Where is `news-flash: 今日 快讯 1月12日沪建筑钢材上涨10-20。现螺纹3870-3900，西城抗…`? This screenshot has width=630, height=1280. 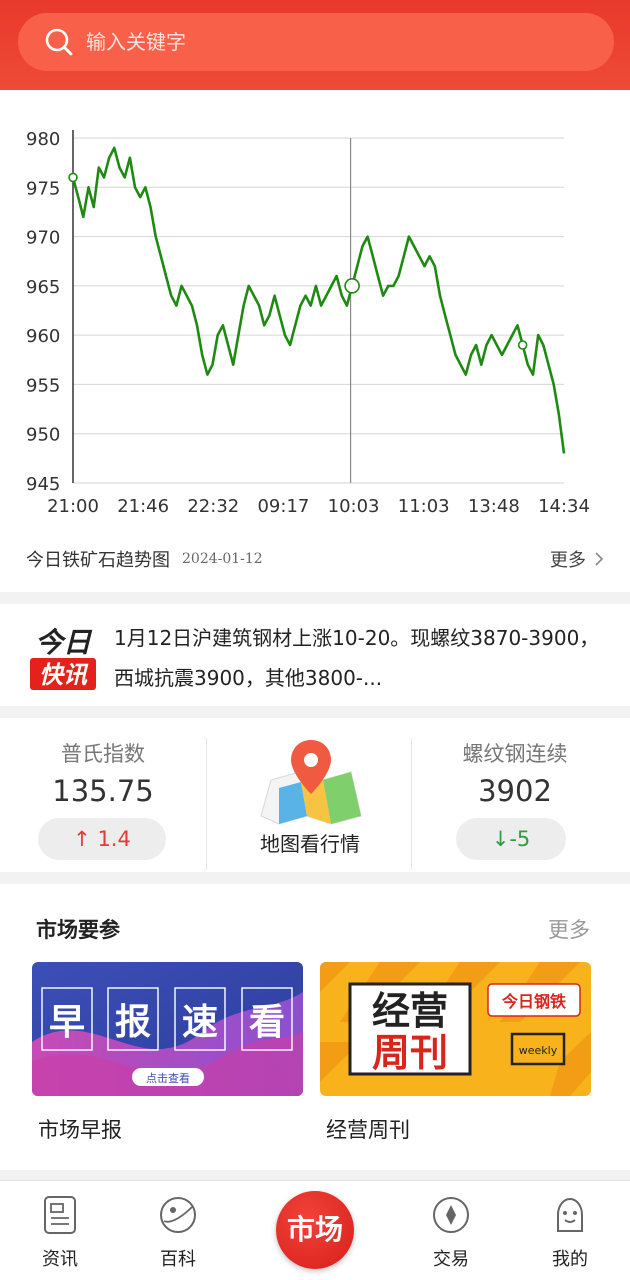
news-flash: 今日 快讯 1月12日沪建筑钢材上涨10-20。现螺纹3870-3900，西城抗… is located at coordinates (315, 655).